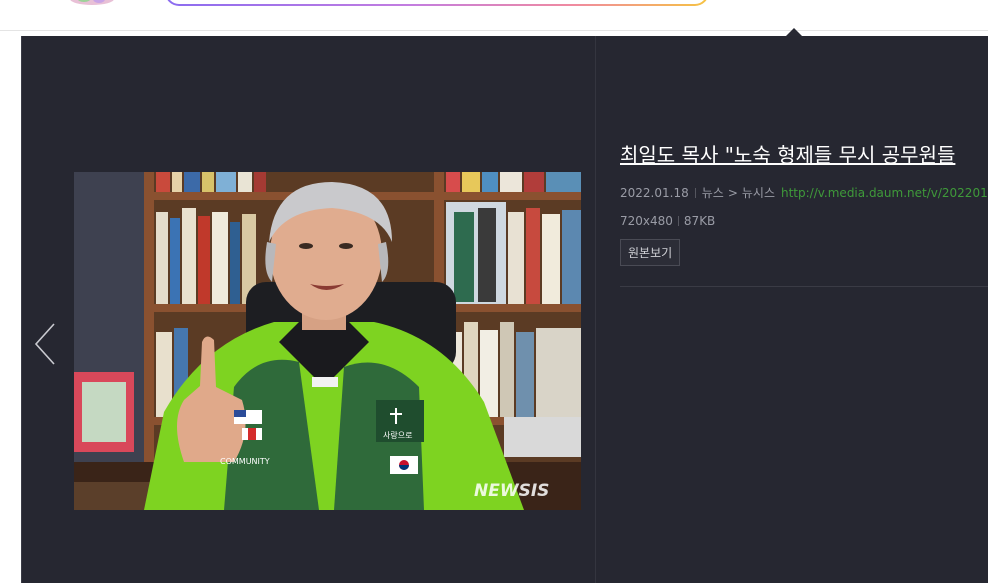  I want to click on article-title-link: 최일도 목사 "노숙 형제들 무시 공무원들, so click(804, 155).